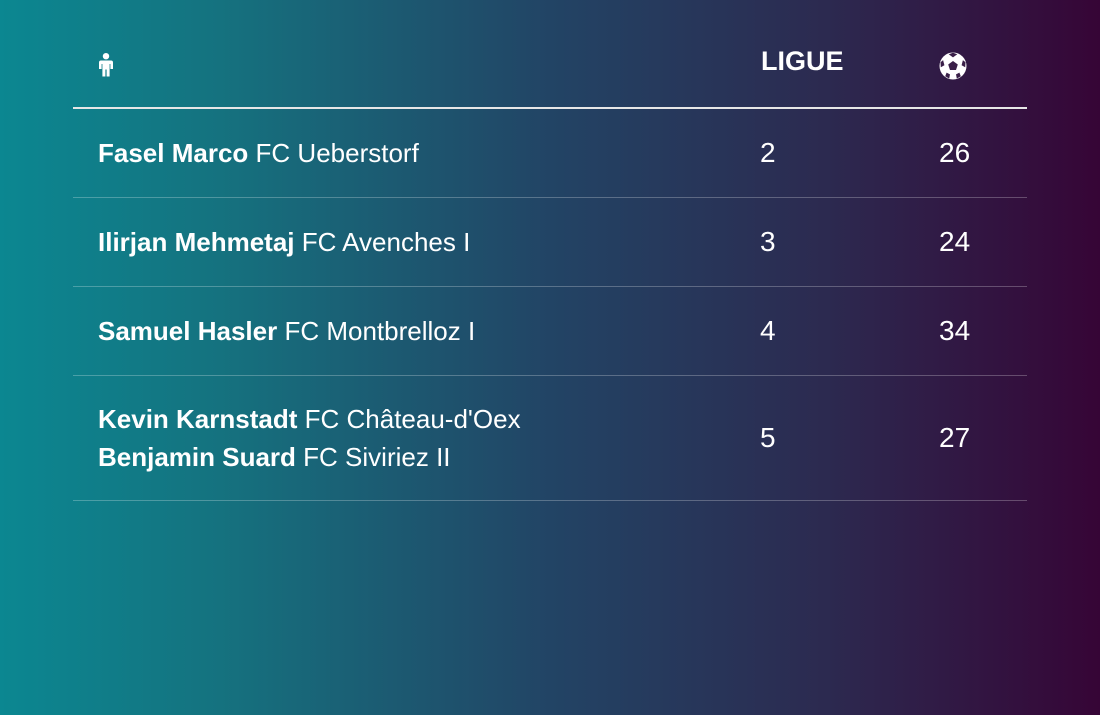 Image resolution: width=1100 pixels, height=715 pixels. I want to click on player-name: Samuel Hasler, so click(188, 331).